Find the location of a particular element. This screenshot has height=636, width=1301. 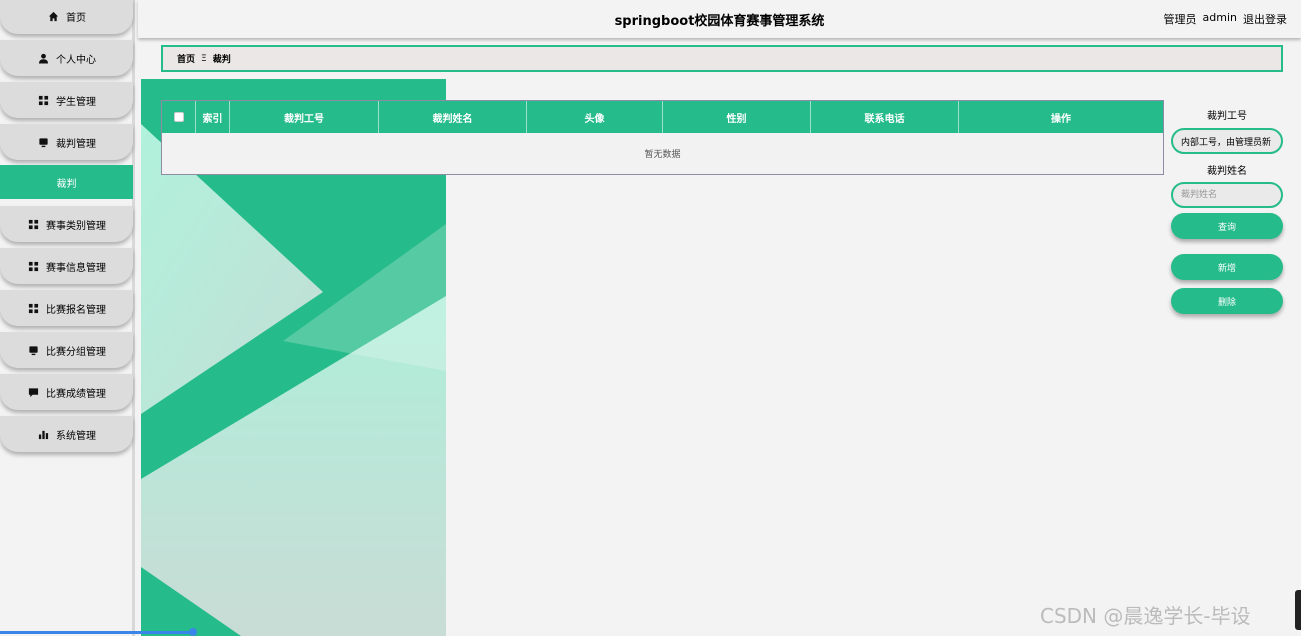

add-button: 新增 is located at coordinates (1227, 267).